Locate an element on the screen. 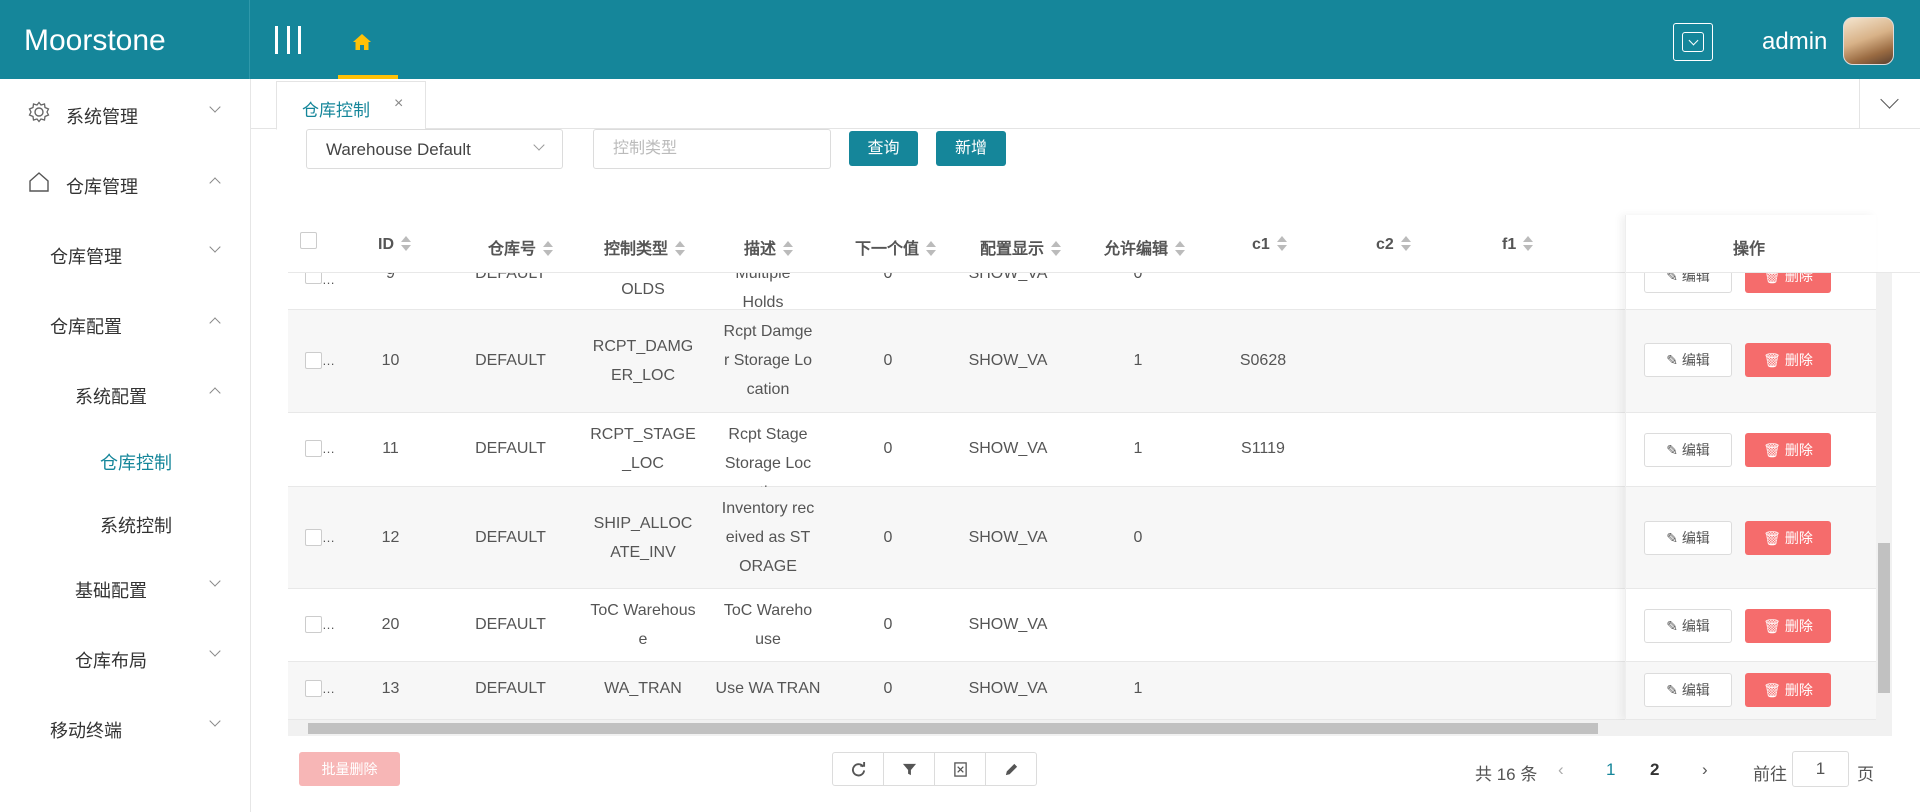 The height and width of the screenshot is (812, 1920). column-header-config-display: 配置显示 is located at coordinates (1021, 247).